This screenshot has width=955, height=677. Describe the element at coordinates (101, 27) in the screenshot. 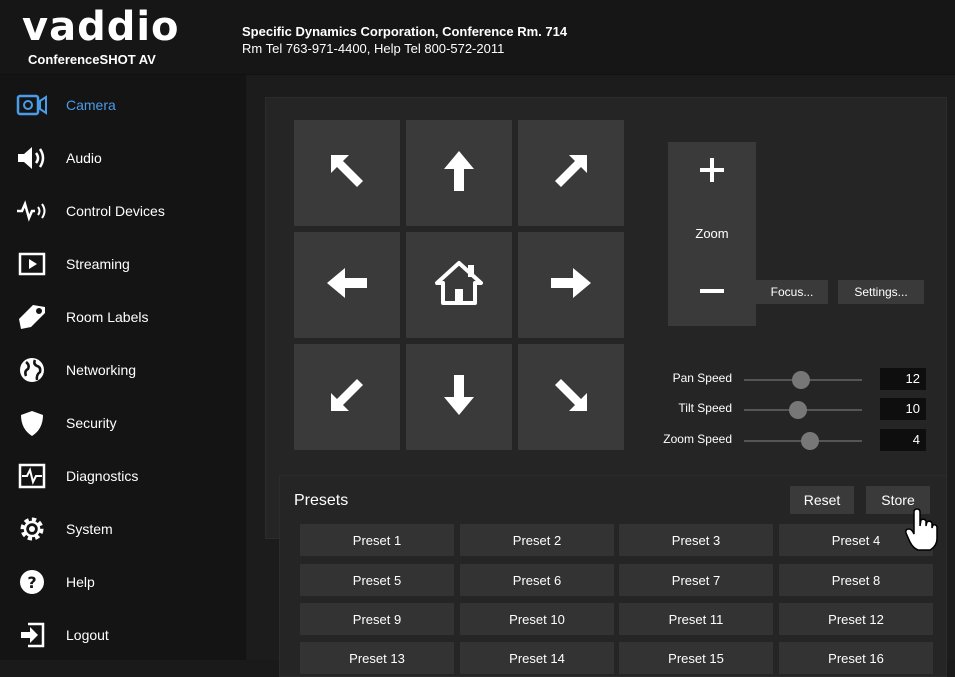

I see `logo-wordmark: vaddio` at that location.